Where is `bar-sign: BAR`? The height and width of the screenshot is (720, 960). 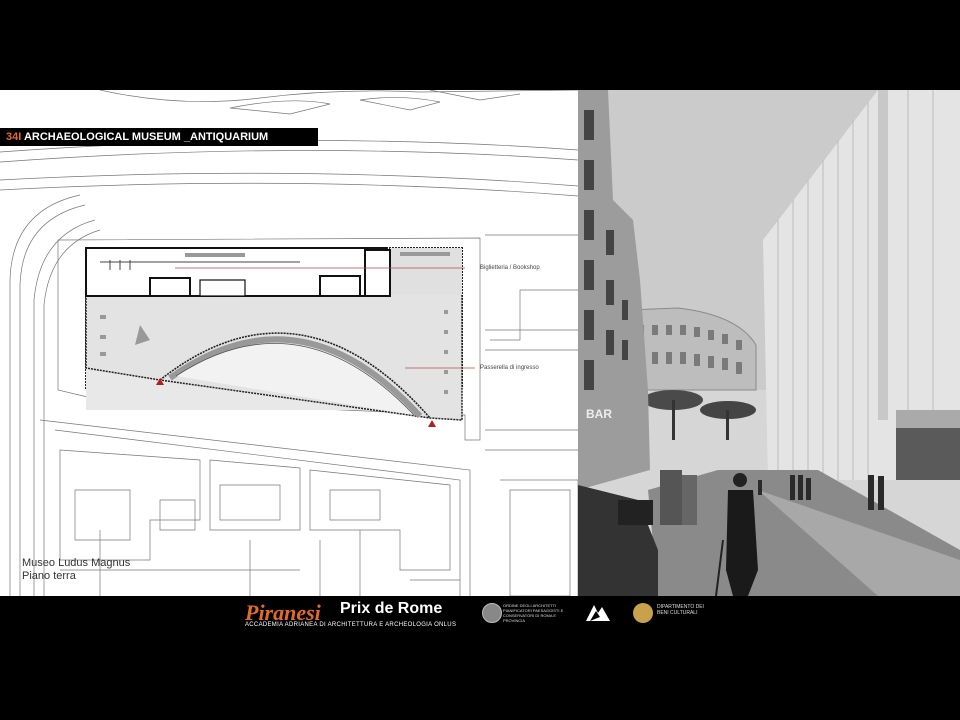 bar-sign: BAR is located at coordinates (599, 414).